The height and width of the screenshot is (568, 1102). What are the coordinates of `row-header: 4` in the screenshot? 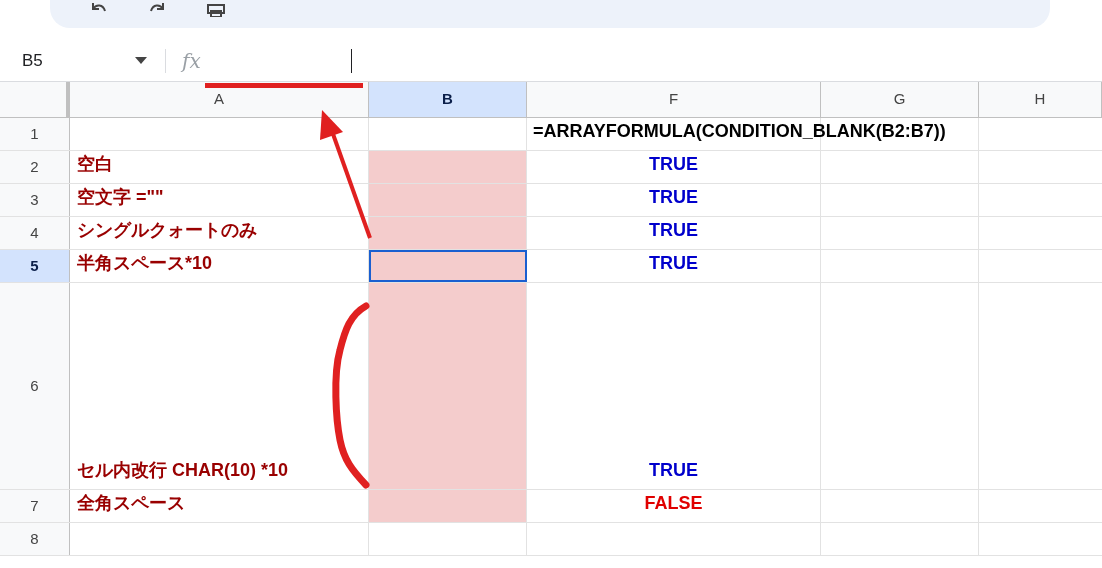 It's located at (35, 233).